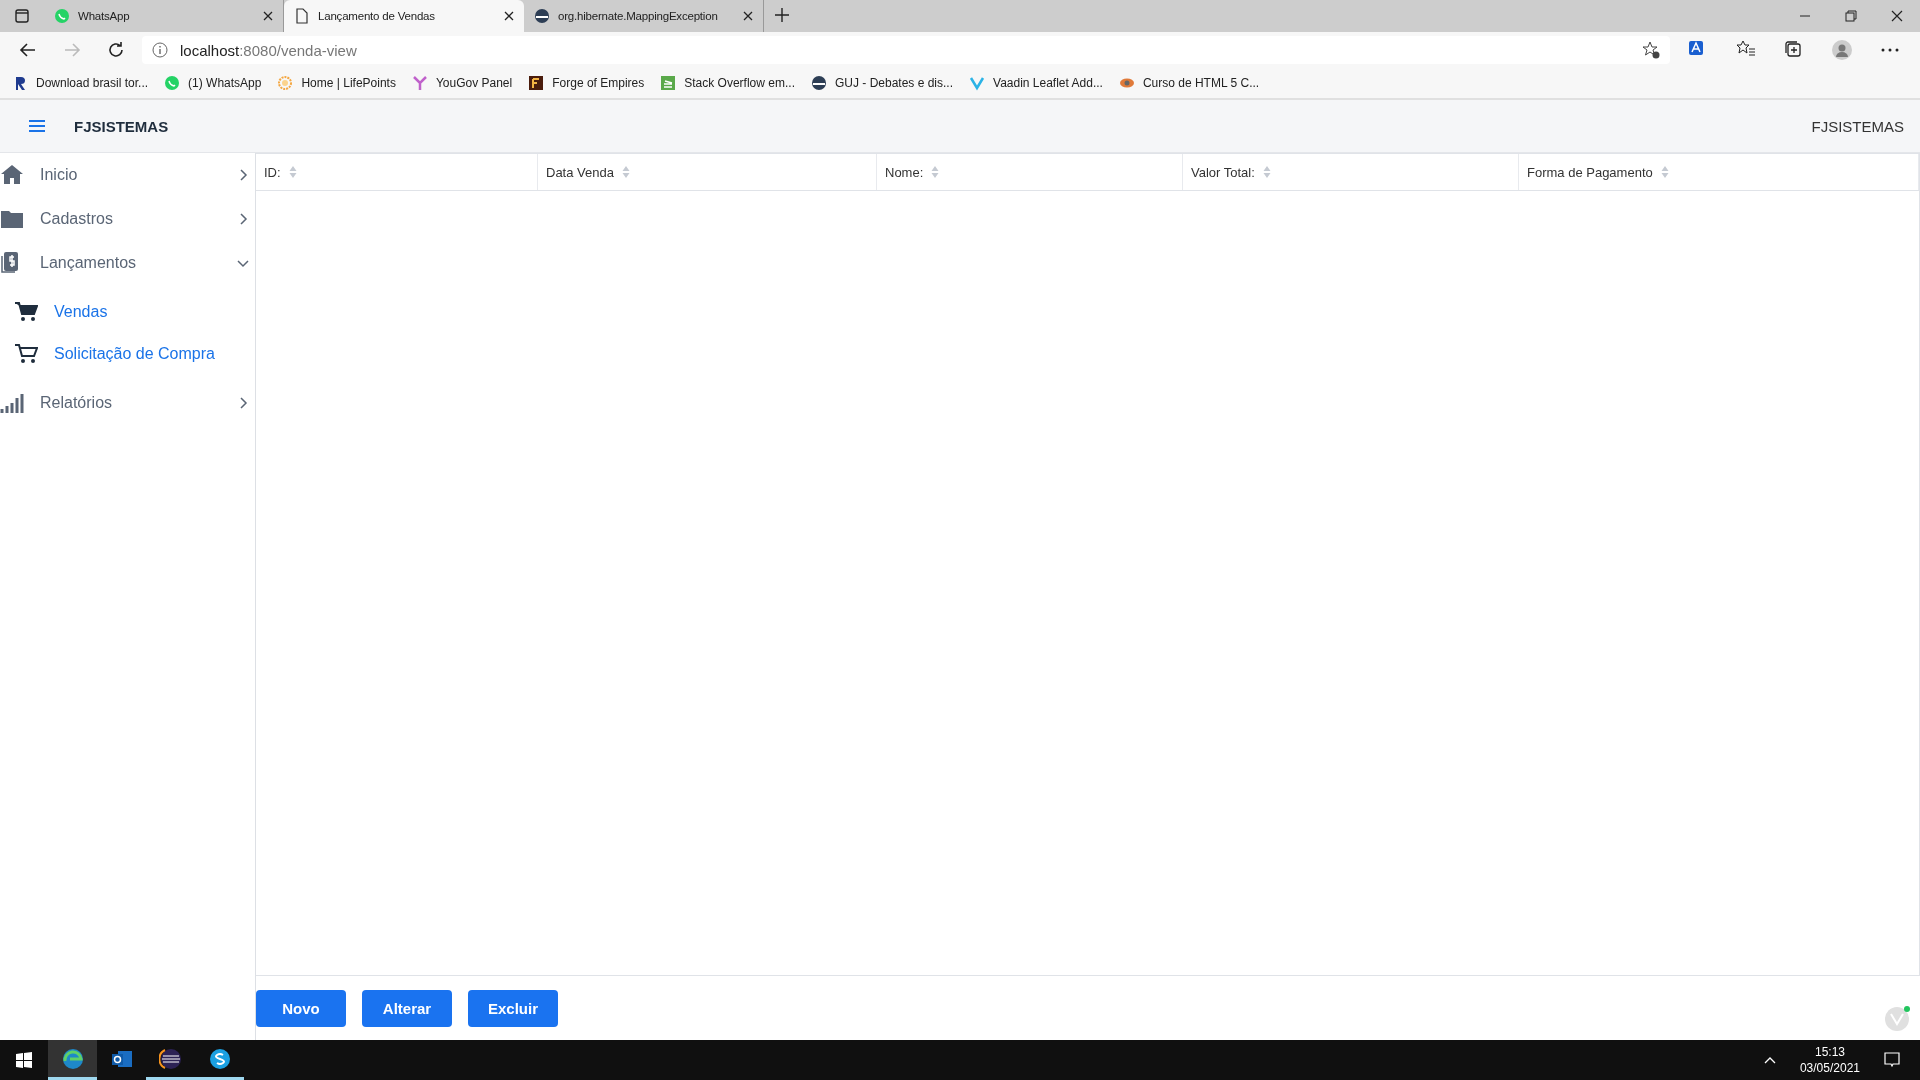  Describe the element at coordinates (1892, 1060) in the screenshot. I see `notifications-icon` at that location.